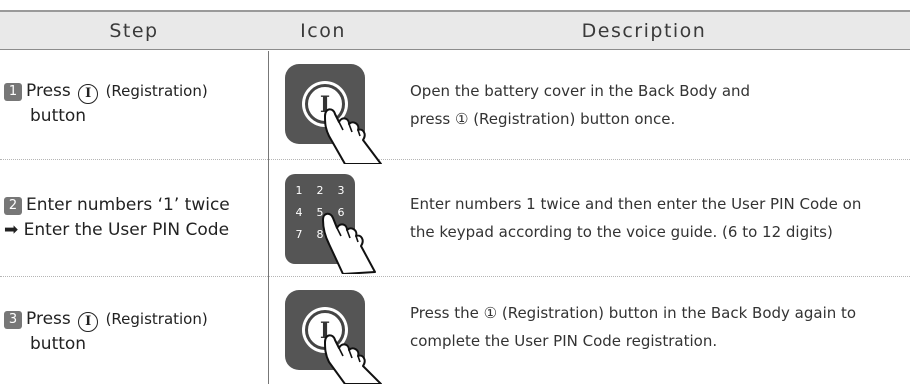  I want to click on step-number-badge: 2, so click(13, 206).